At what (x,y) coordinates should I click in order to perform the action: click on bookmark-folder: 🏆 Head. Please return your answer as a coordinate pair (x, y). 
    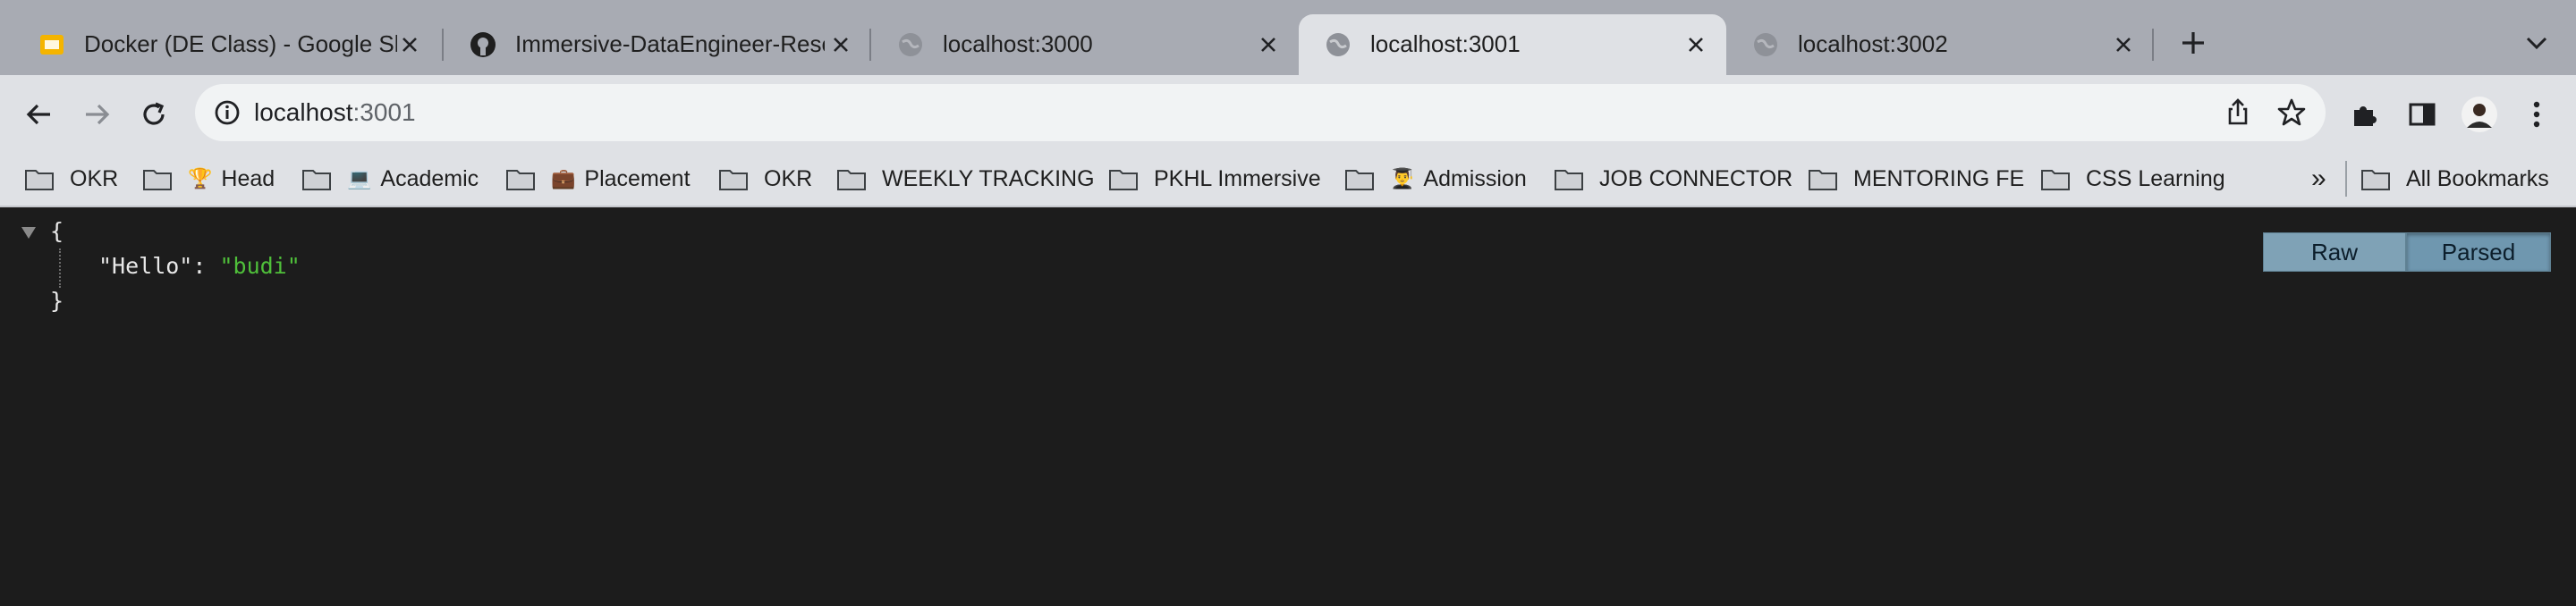
    Looking at the image, I should click on (209, 179).